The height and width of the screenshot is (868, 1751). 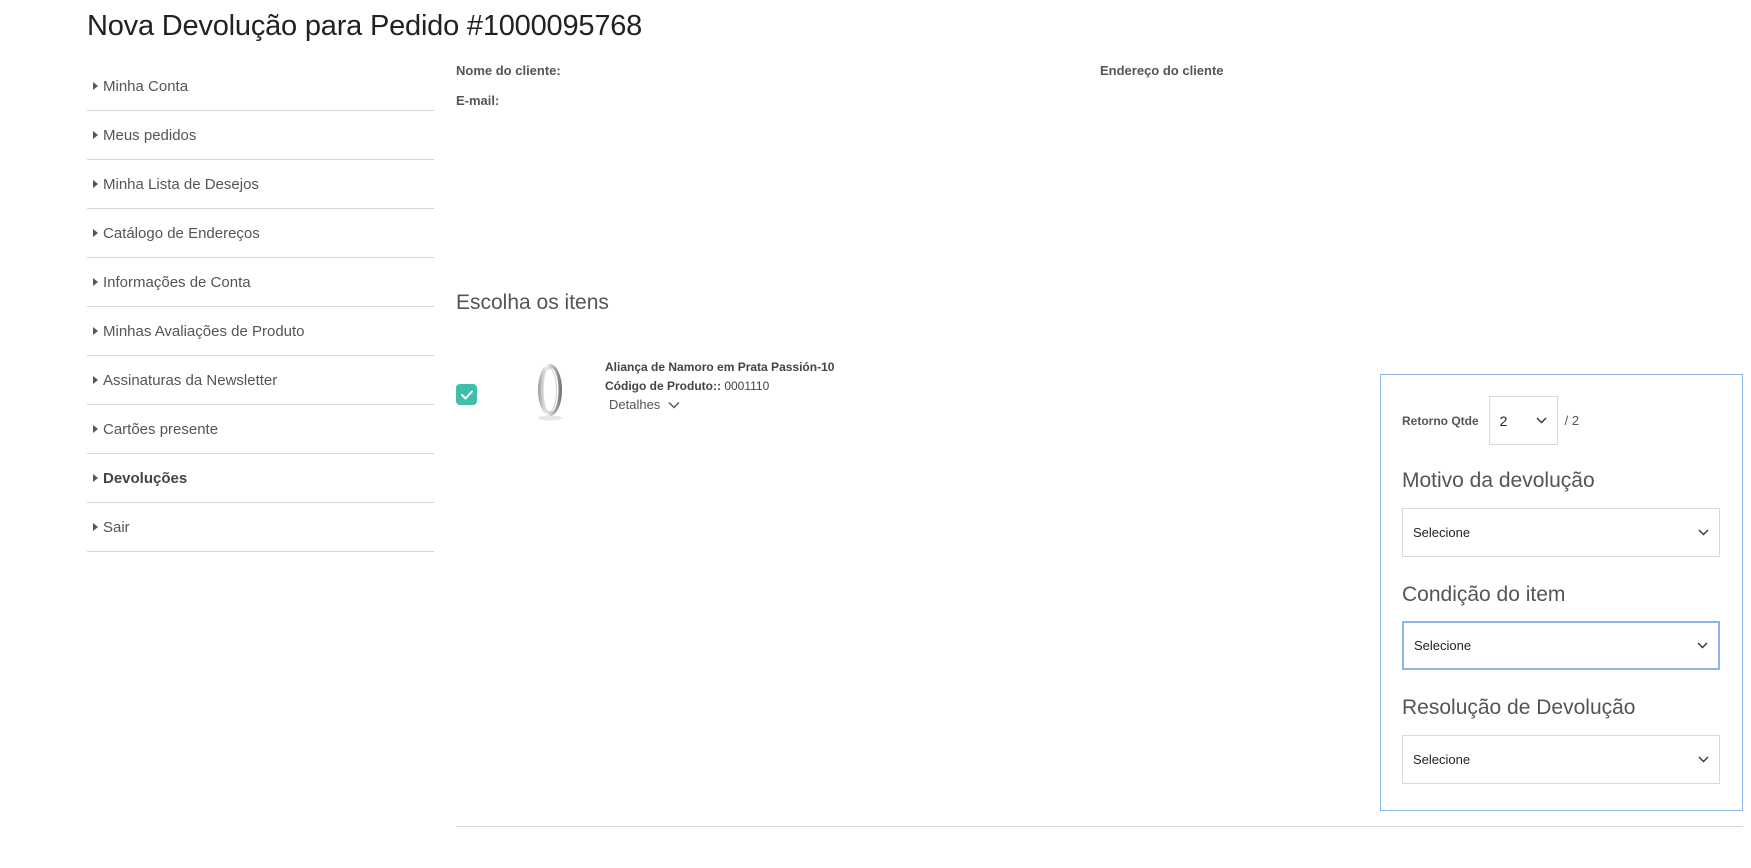 What do you see at coordinates (1498, 480) in the screenshot?
I see `reason-heading: Motivo da devolução` at bounding box center [1498, 480].